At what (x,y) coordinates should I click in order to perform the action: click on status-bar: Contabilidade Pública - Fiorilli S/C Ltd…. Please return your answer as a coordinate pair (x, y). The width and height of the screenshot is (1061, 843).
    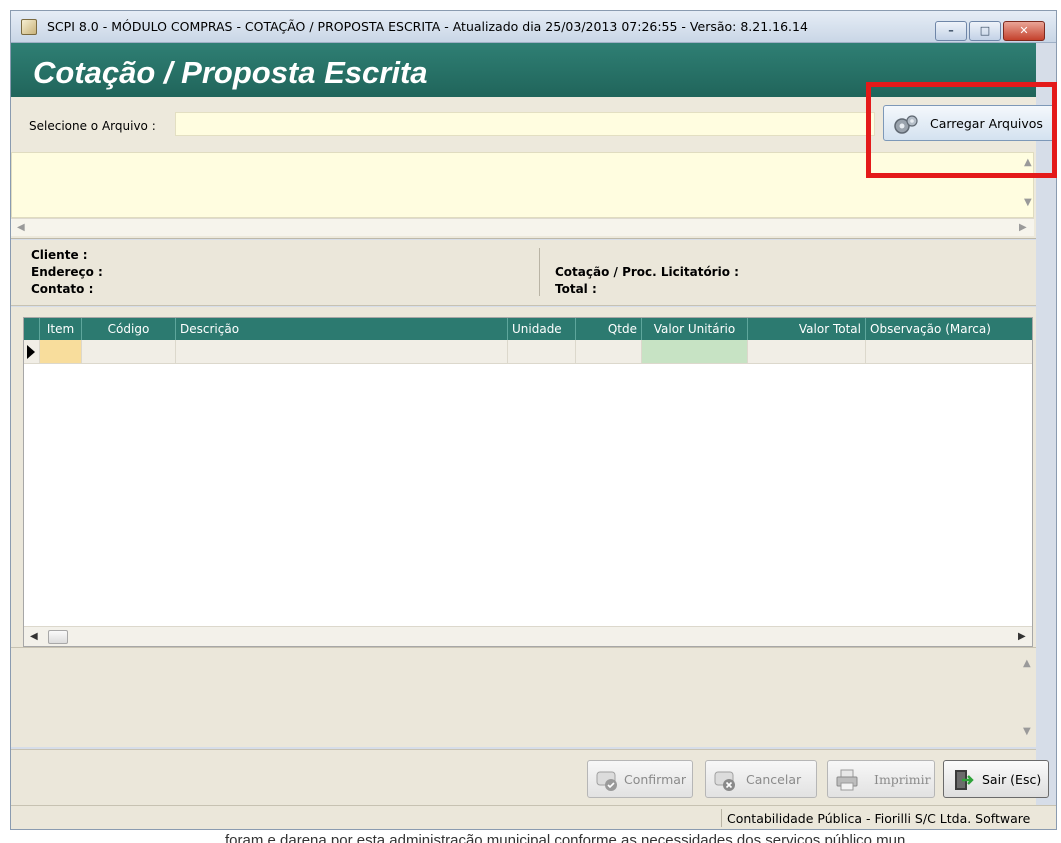
    Looking at the image, I should click on (533, 817).